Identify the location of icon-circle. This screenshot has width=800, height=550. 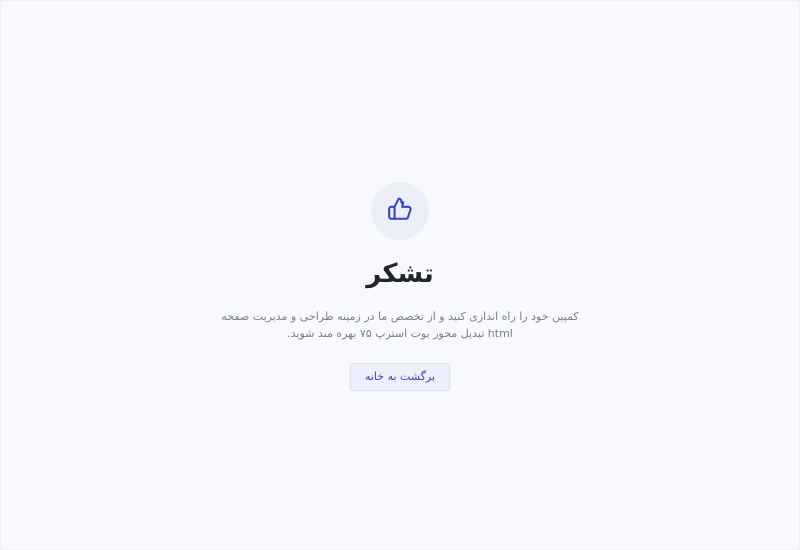
(400, 211).